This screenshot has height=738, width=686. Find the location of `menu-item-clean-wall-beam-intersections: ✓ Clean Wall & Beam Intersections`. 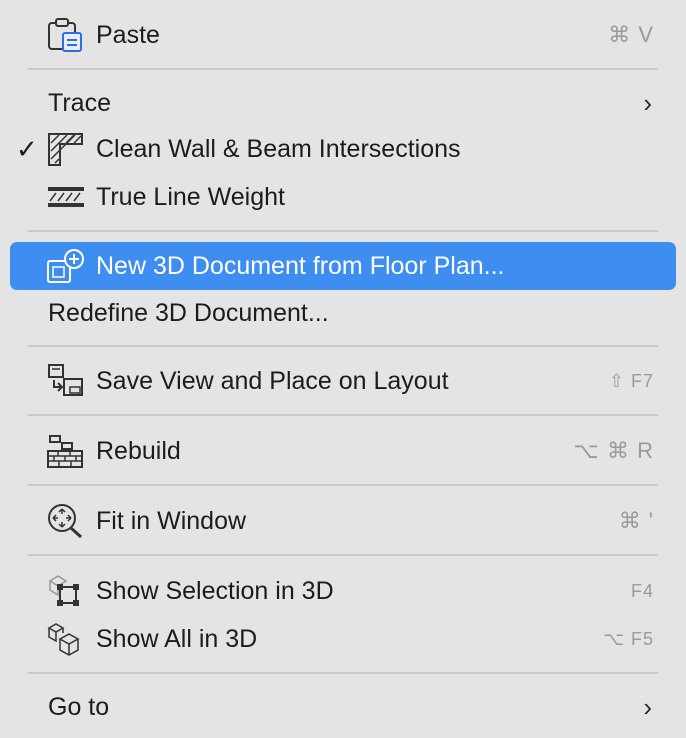

menu-item-clean-wall-beam-intersections: ✓ Clean Wall & Beam Intersections is located at coordinates (343, 149).